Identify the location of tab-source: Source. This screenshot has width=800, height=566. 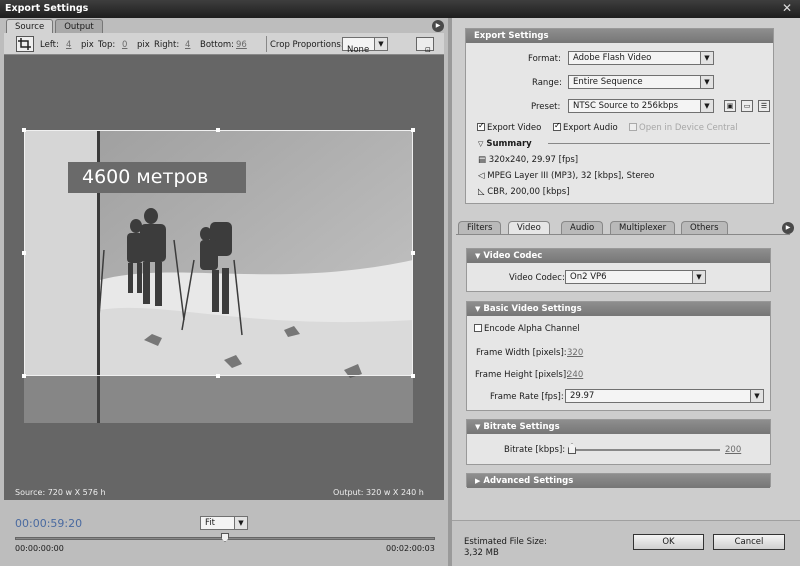
(30, 26).